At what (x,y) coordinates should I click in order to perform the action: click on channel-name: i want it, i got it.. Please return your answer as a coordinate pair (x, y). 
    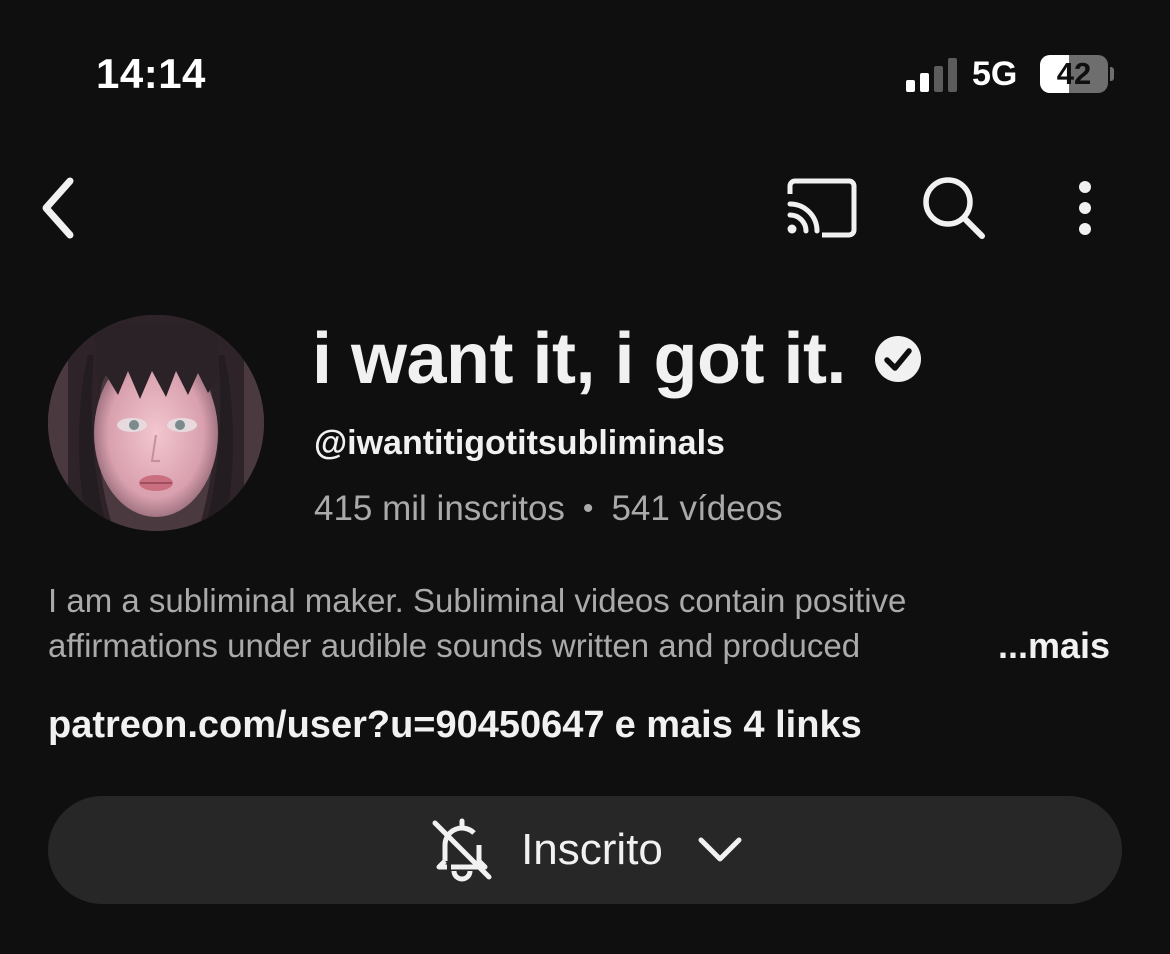
    Looking at the image, I should click on (617, 359).